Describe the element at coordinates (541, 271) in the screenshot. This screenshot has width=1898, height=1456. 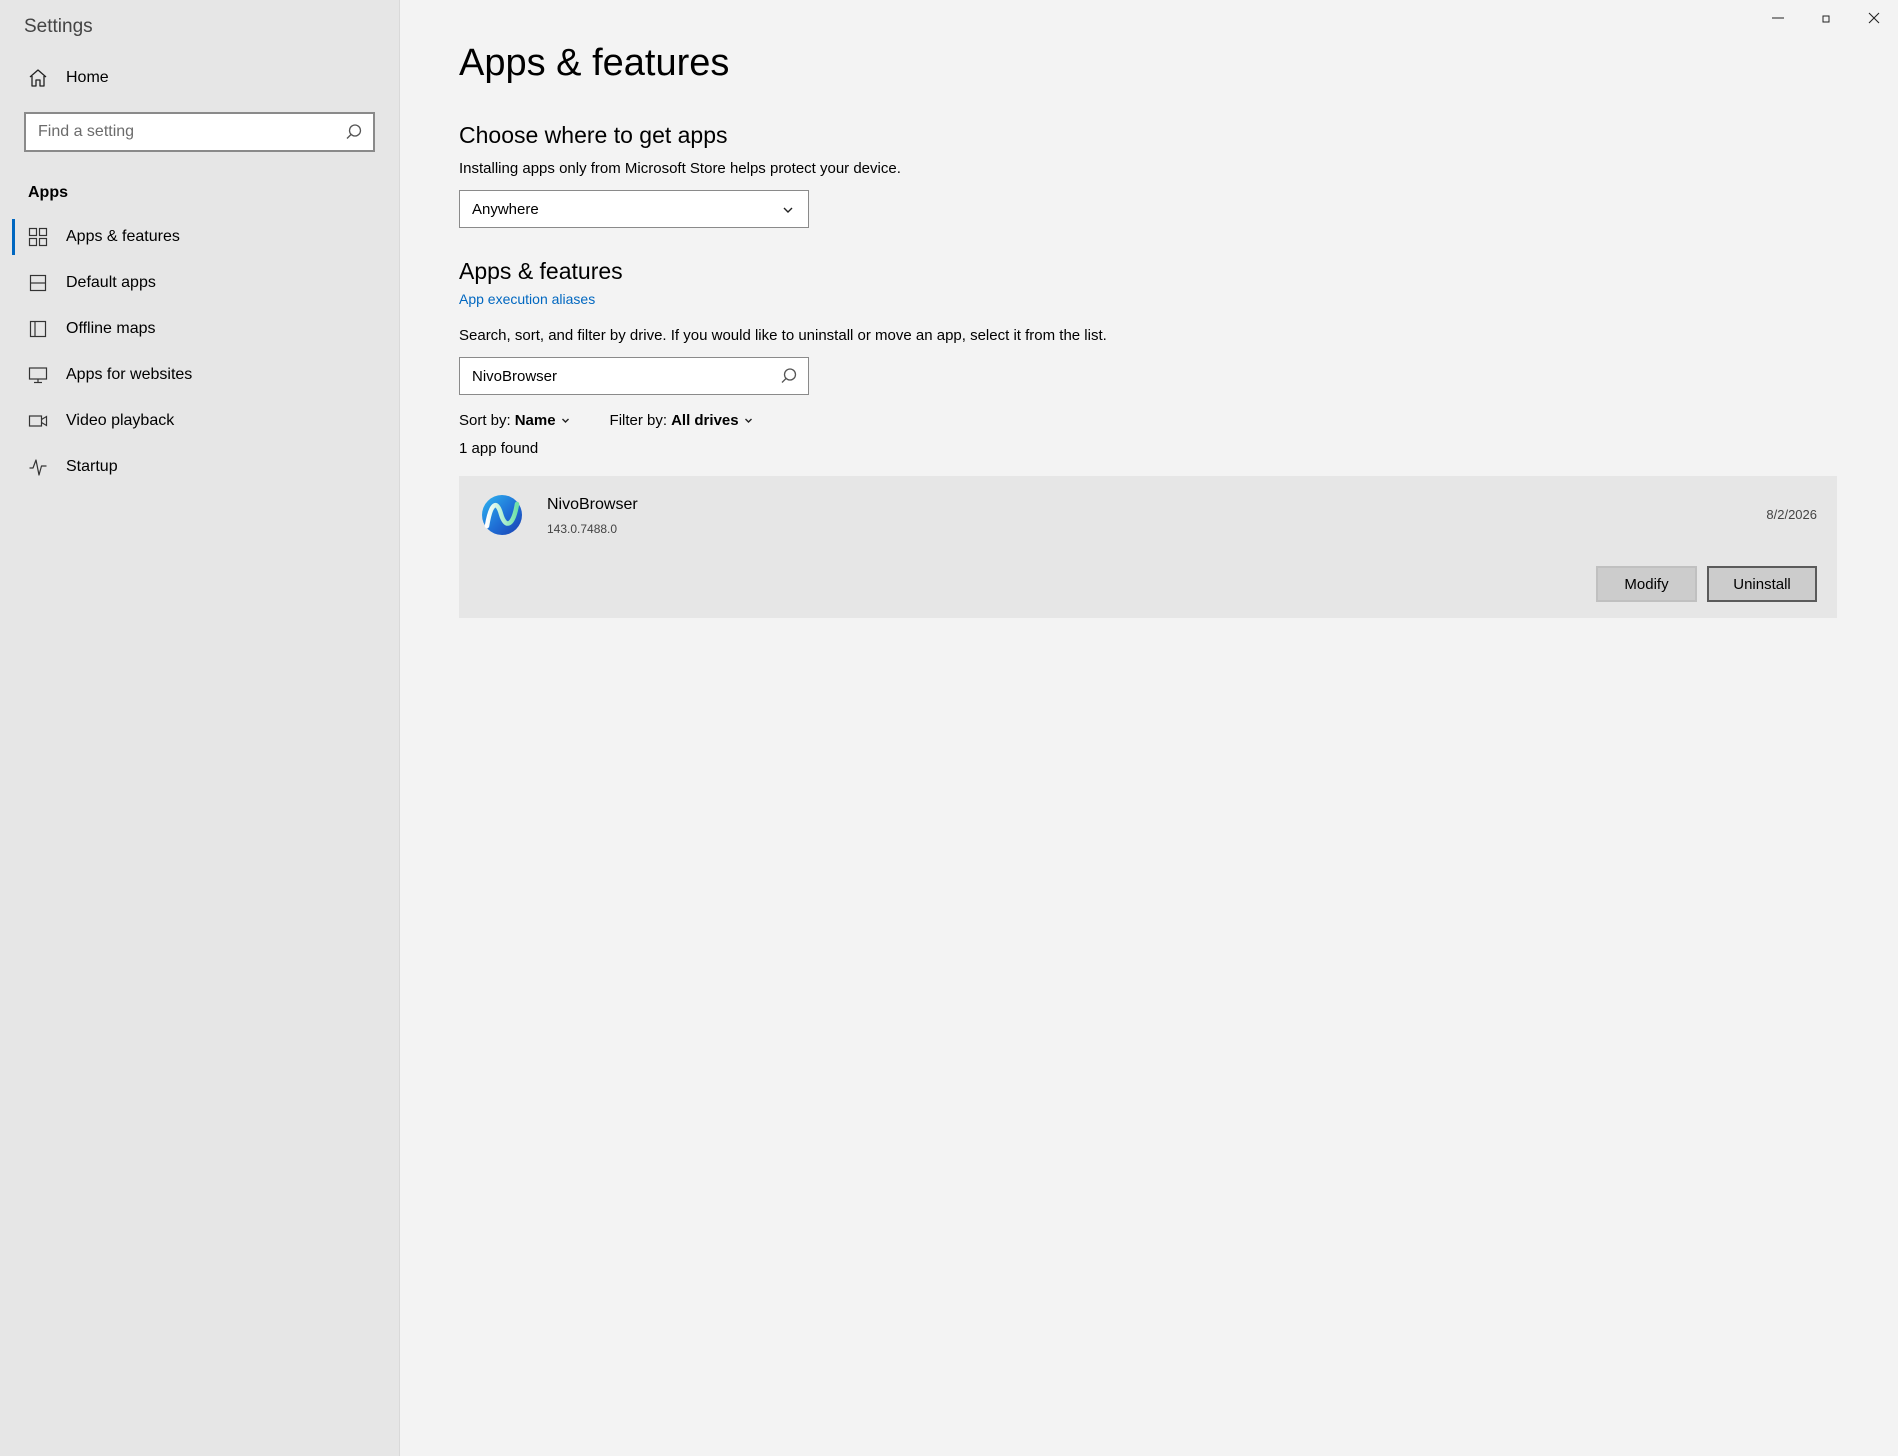
I see `apps-features-heading: Apps & features` at that location.